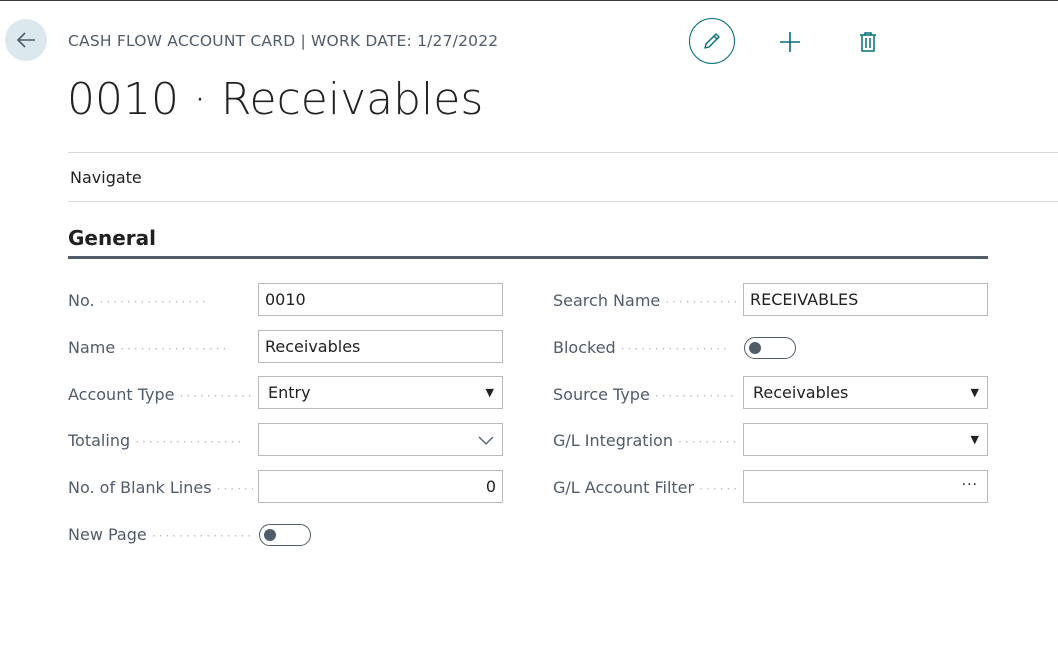  Describe the element at coordinates (106, 177) in the screenshot. I see `navigate-menu: Navigate` at that location.